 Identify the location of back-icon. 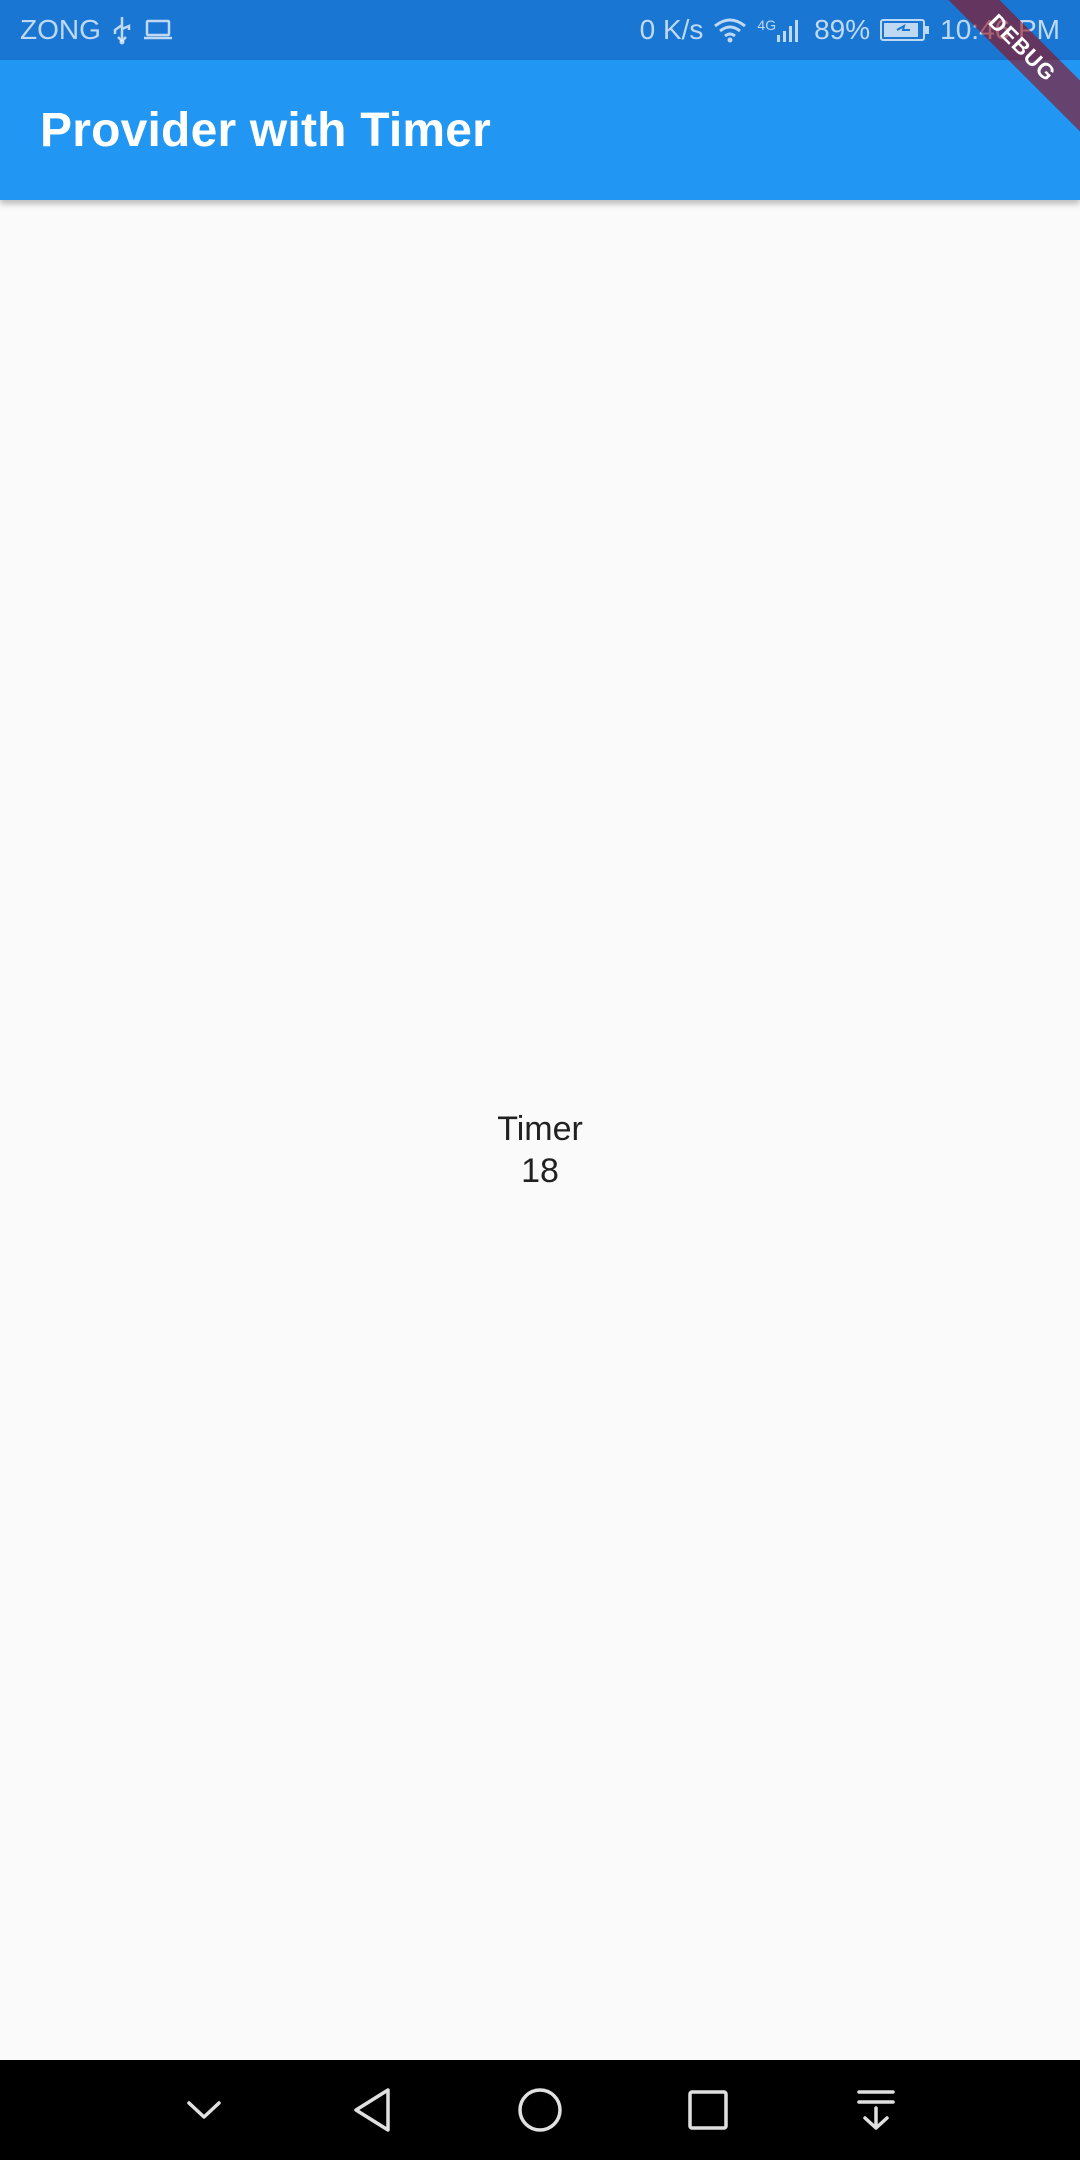
(372, 2110).